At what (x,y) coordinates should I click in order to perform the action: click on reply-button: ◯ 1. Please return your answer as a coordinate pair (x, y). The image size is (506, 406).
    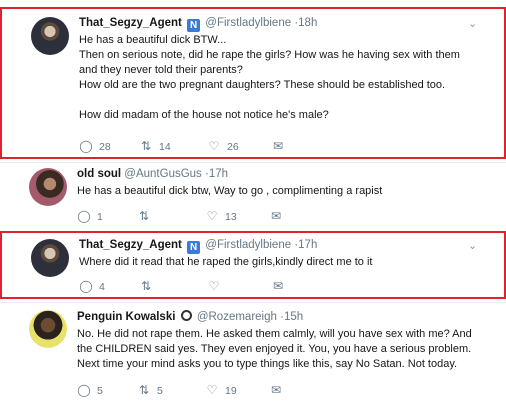
    Looking at the image, I should click on (90, 216).